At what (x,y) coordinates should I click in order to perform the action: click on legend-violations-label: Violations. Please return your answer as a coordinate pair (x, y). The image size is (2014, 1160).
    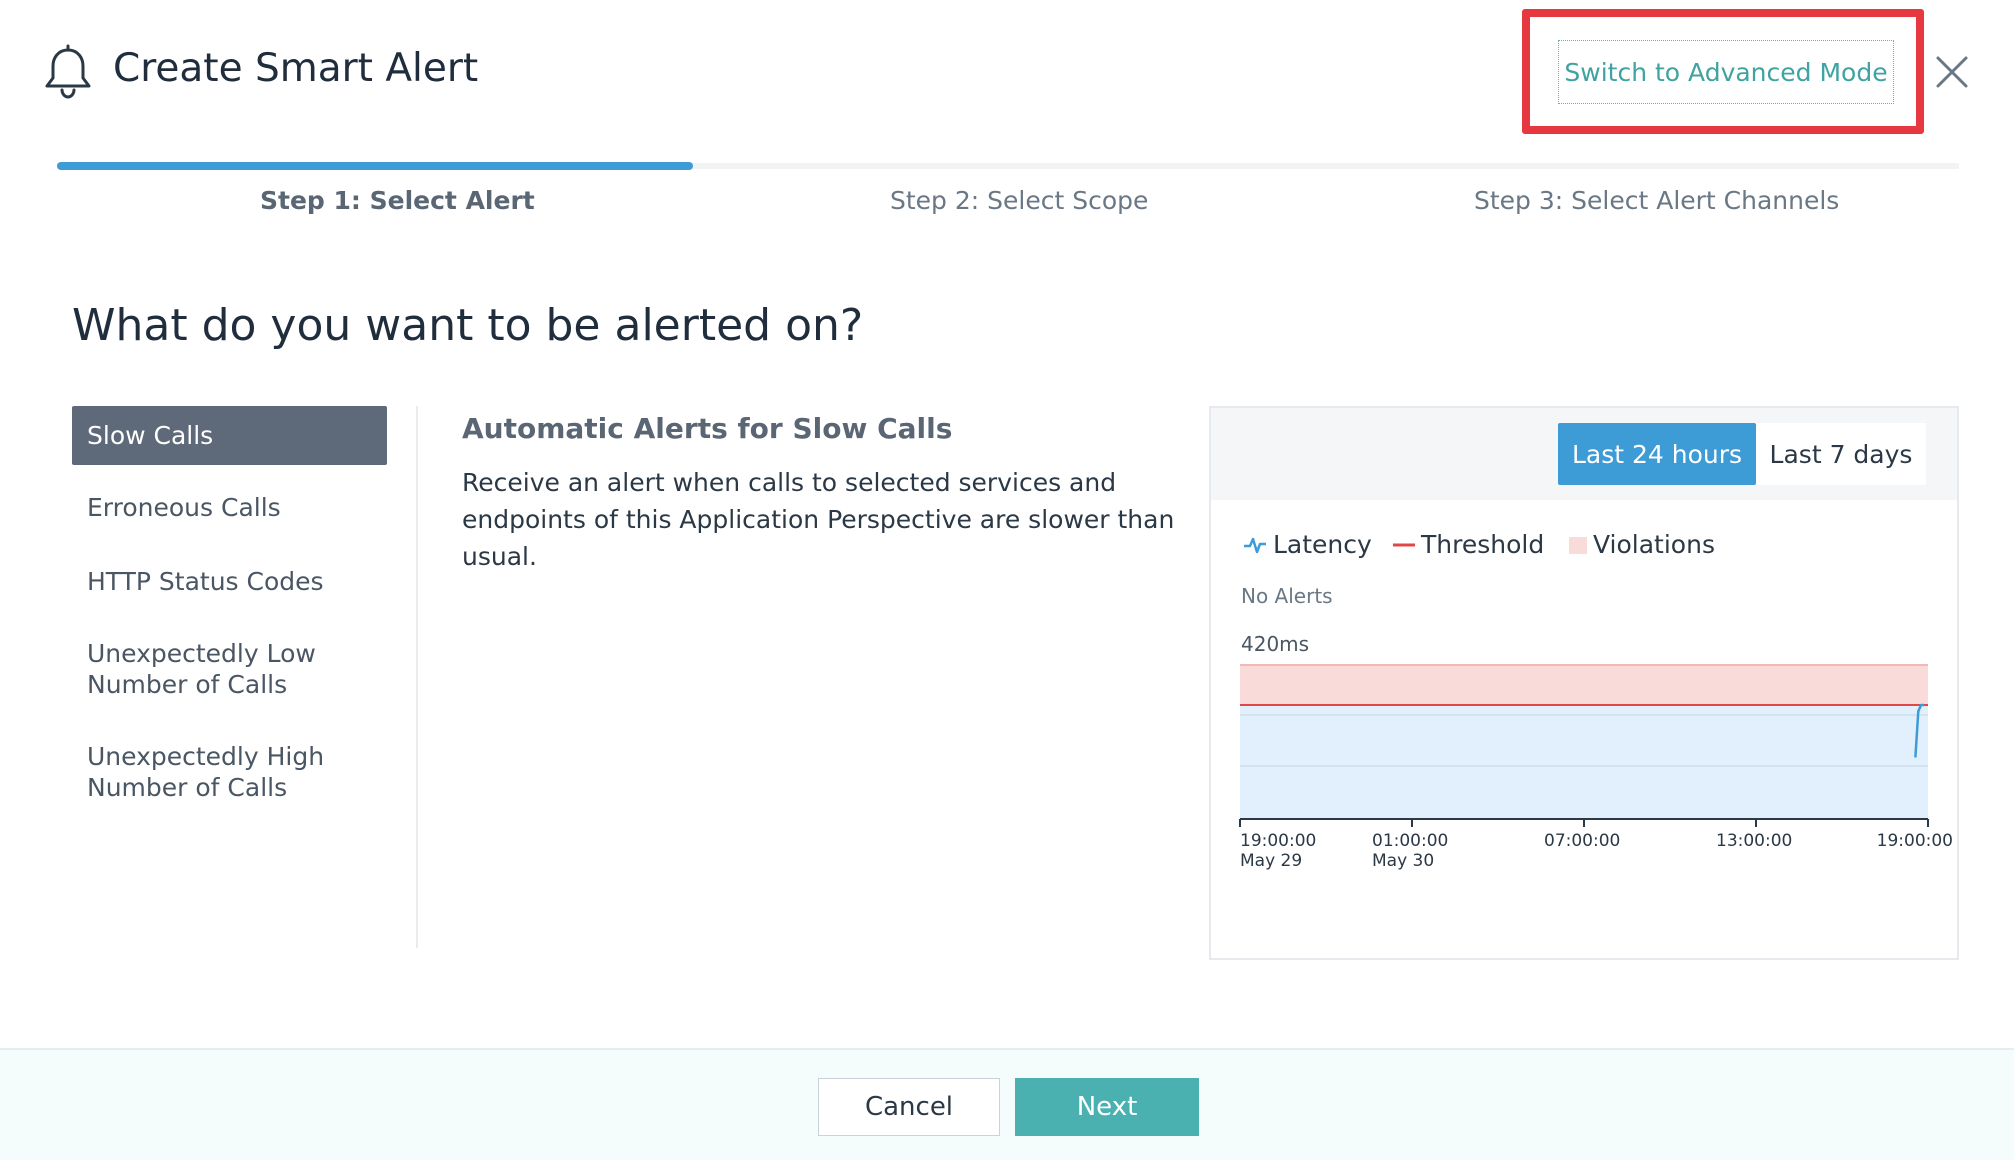
    Looking at the image, I should click on (1654, 544).